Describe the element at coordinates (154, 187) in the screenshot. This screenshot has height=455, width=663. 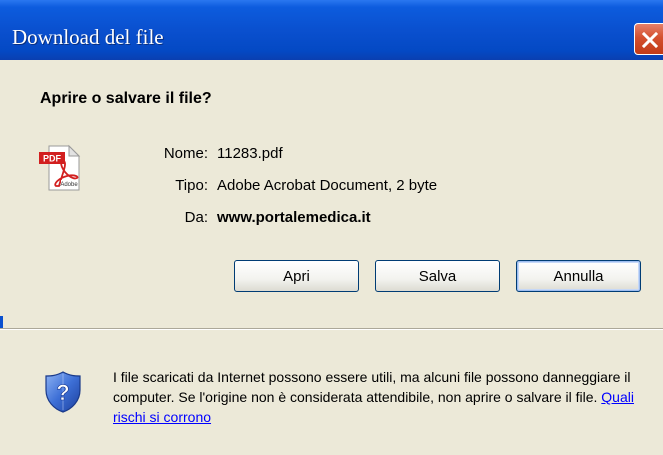
I see `file-type-label-box: Tipo:` at that location.